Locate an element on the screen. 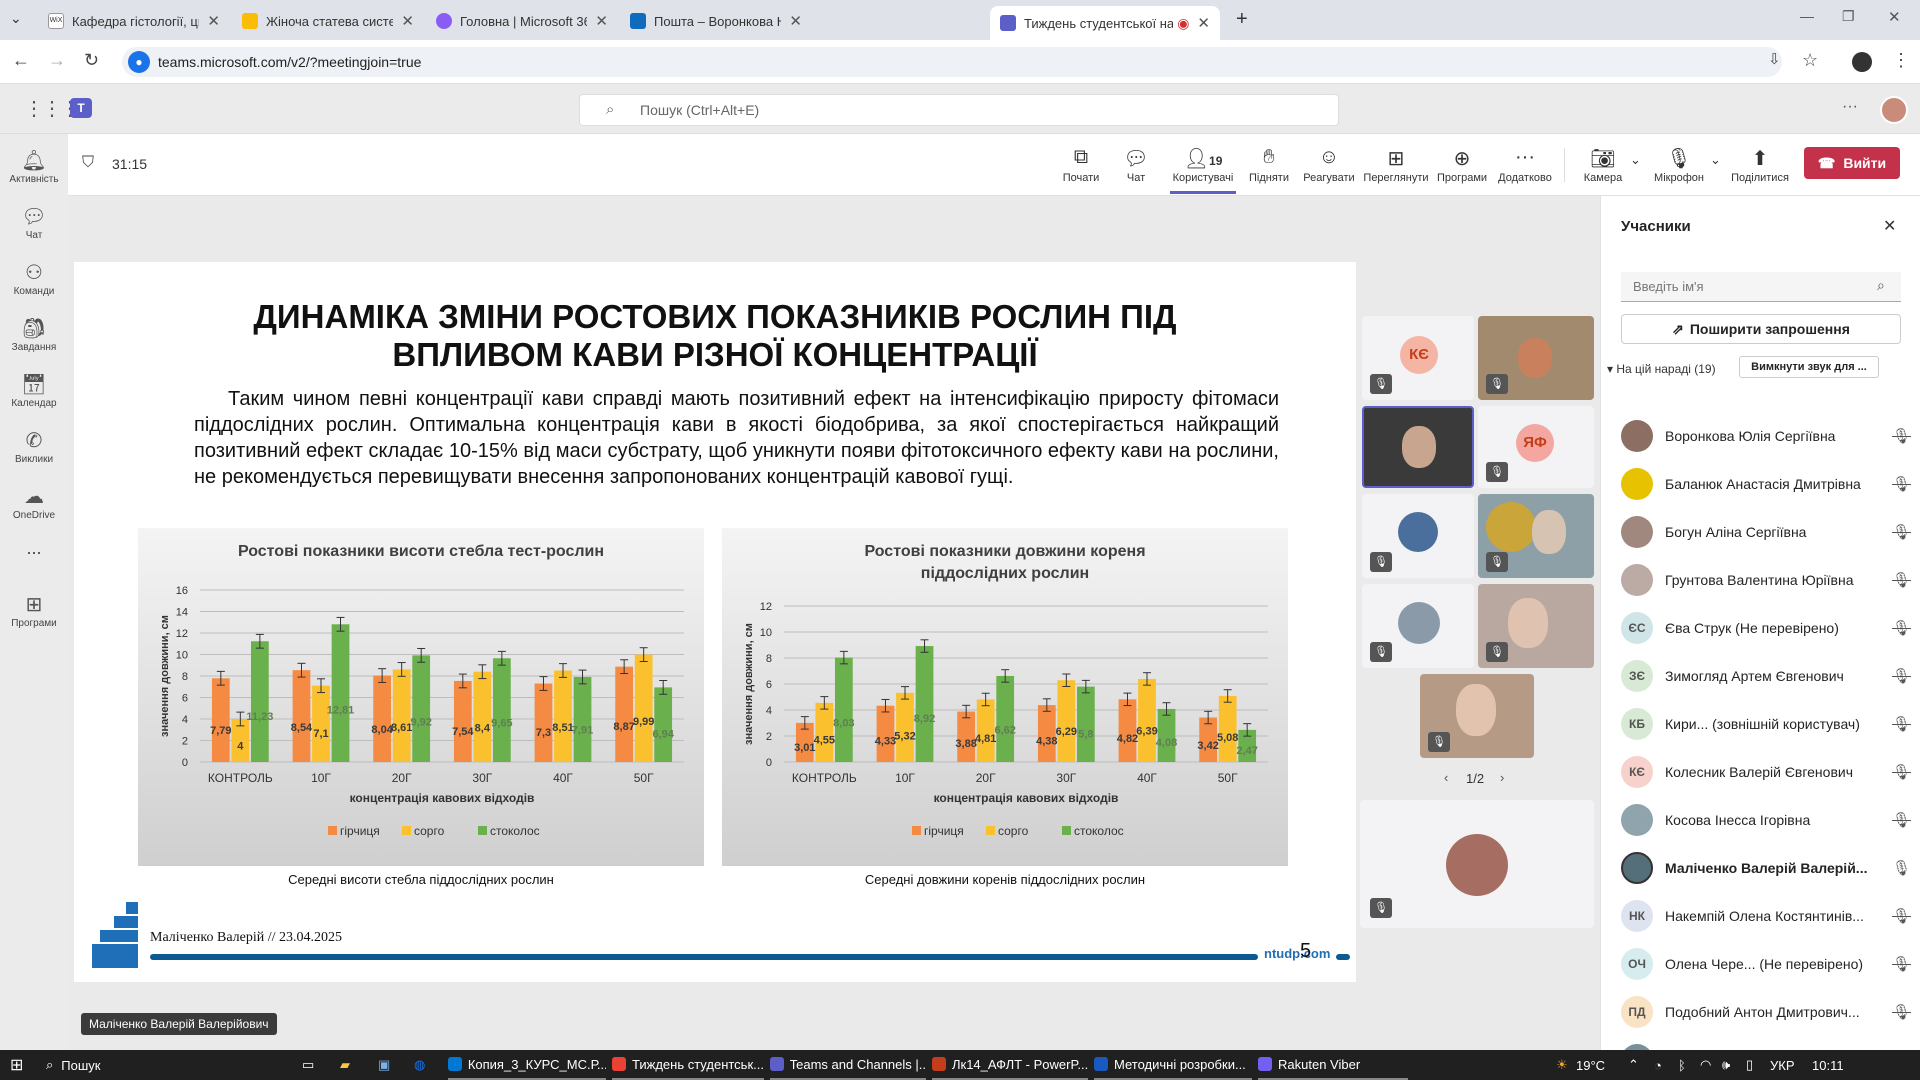 This screenshot has width=1920, height=1080. back-icon: ← is located at coordinates (21, 60).